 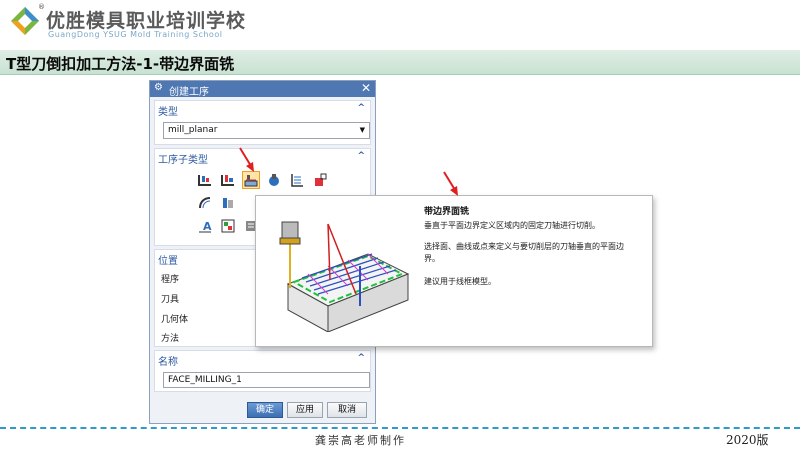 I want to click on footer-divider, so click(x=400, y=428).